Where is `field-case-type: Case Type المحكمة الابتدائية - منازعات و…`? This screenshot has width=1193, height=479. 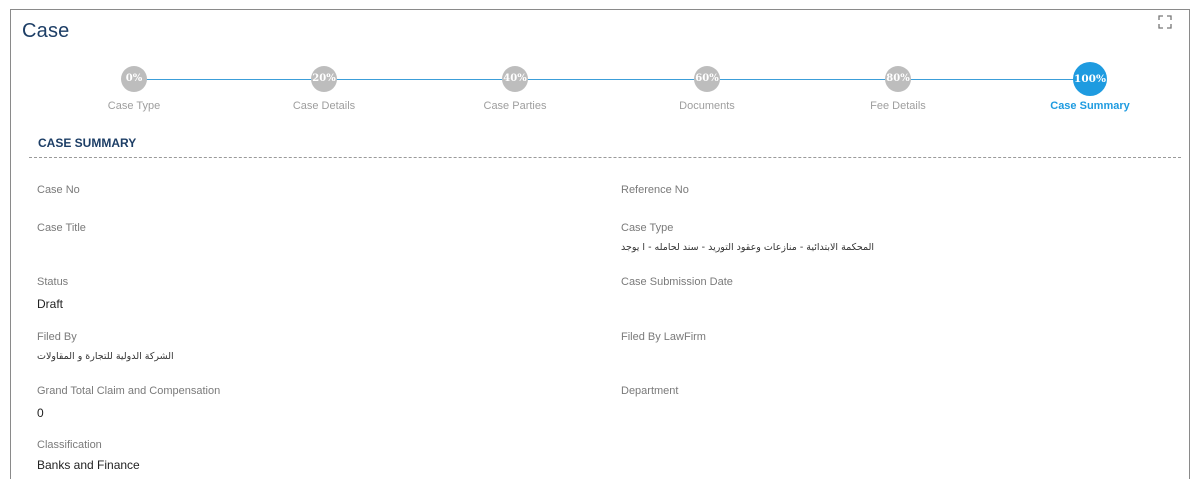
field-case-type: Case Type المحكمة الابتدائية - منازعات و… is located at coordinates (747, 237).